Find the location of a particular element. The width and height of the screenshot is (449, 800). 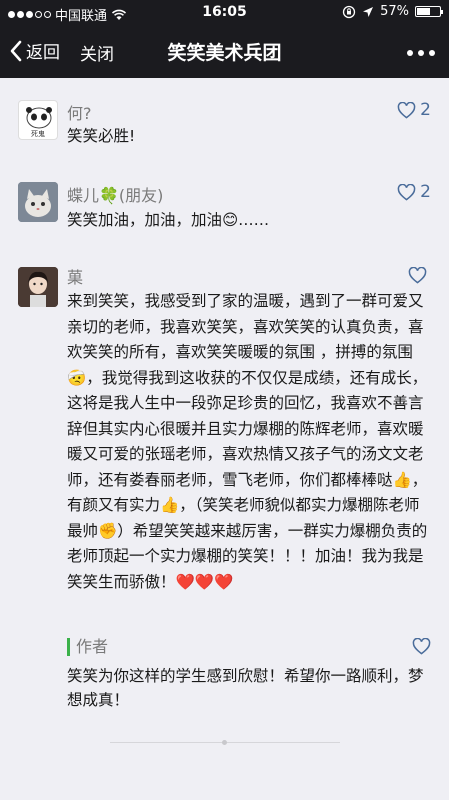

author-reply: 作者 笑笑为你这样的学生感到欣慰！希望你一路顺利，梦想成真！ is located at coordinates (251, 675).